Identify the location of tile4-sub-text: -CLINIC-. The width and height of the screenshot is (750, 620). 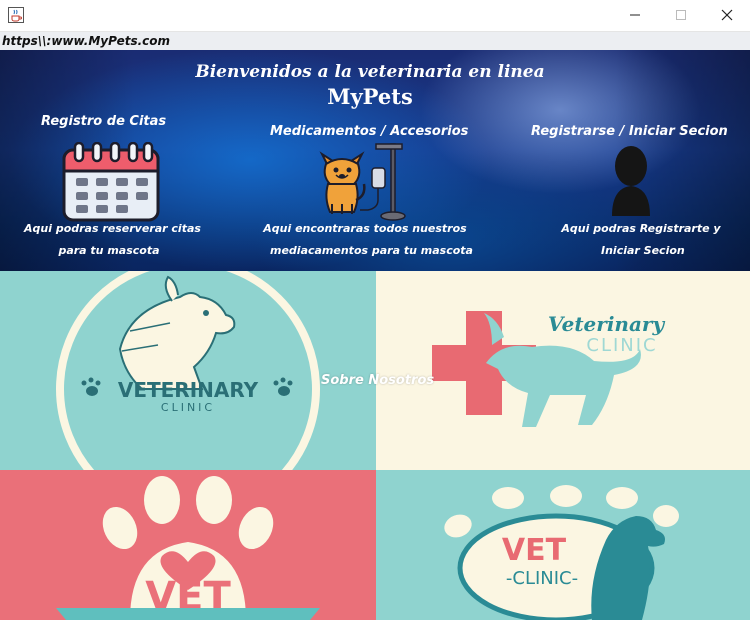
(542, 578).